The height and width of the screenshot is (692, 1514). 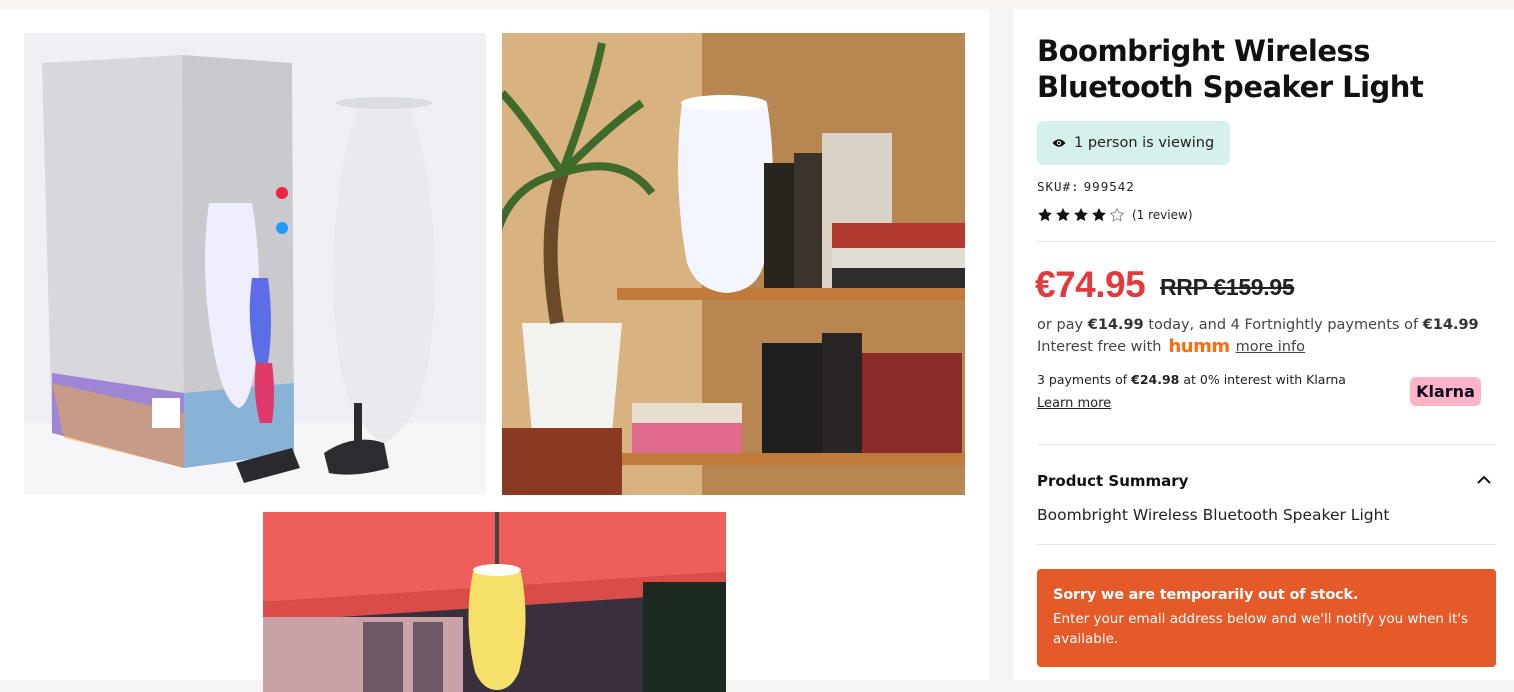 What do you see at coordinates (1155, 379) in the screenshot?
I see `klarna-amount: €24.98` at bounding box center [1155, 379].